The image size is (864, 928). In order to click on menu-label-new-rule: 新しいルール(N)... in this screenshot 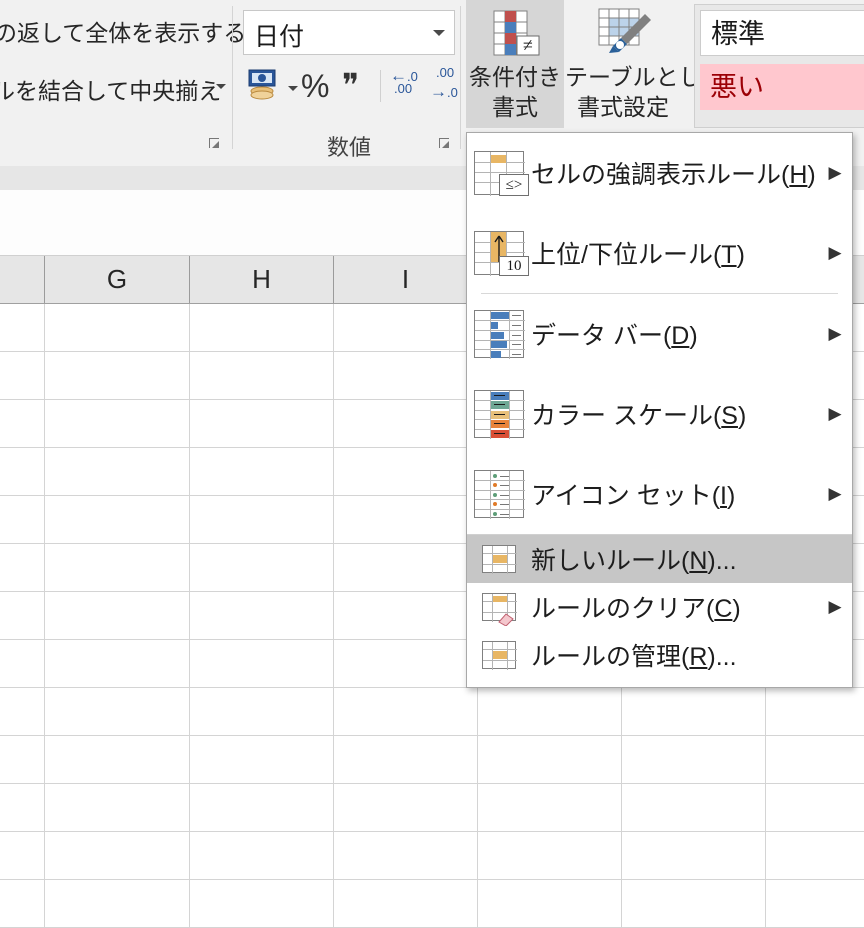, I will do `click(634, 561)`.